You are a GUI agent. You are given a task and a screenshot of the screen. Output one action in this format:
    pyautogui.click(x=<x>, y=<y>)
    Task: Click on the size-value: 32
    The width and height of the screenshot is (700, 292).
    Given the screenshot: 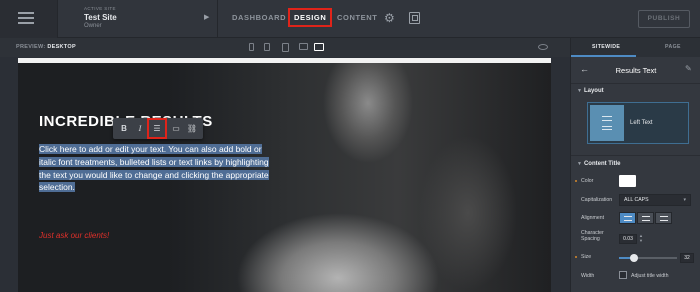 What is the action you would take?
    pyautogui.click(x=687, y=258)
    